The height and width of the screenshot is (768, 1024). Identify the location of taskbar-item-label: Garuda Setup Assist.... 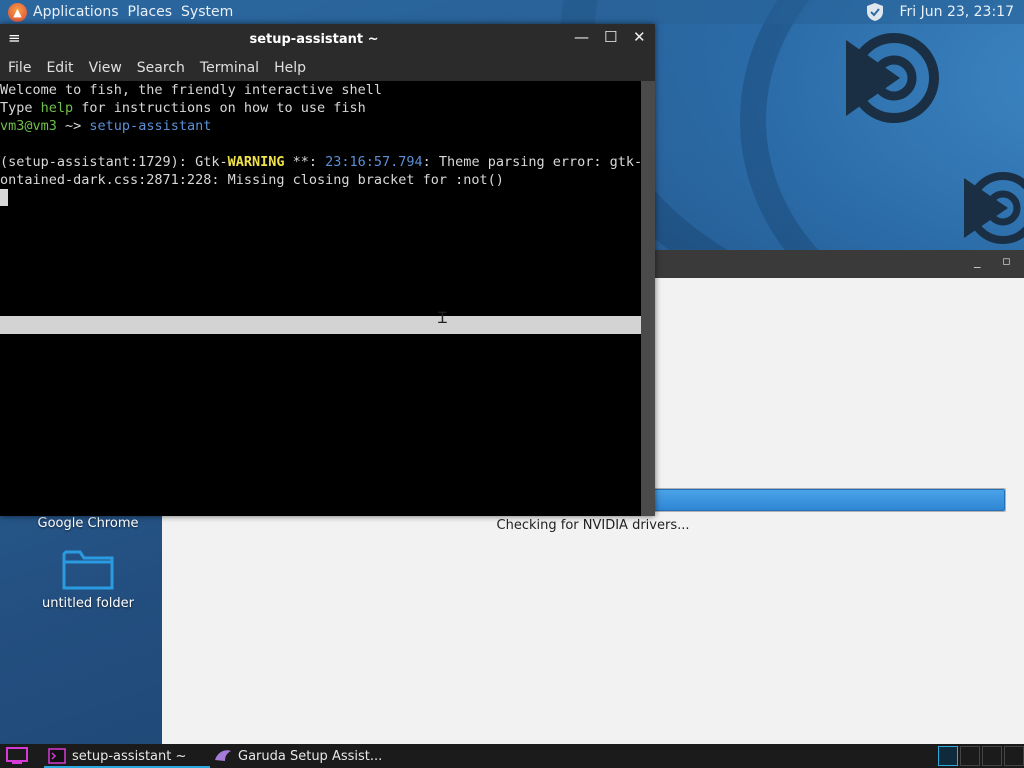
(310, 756).